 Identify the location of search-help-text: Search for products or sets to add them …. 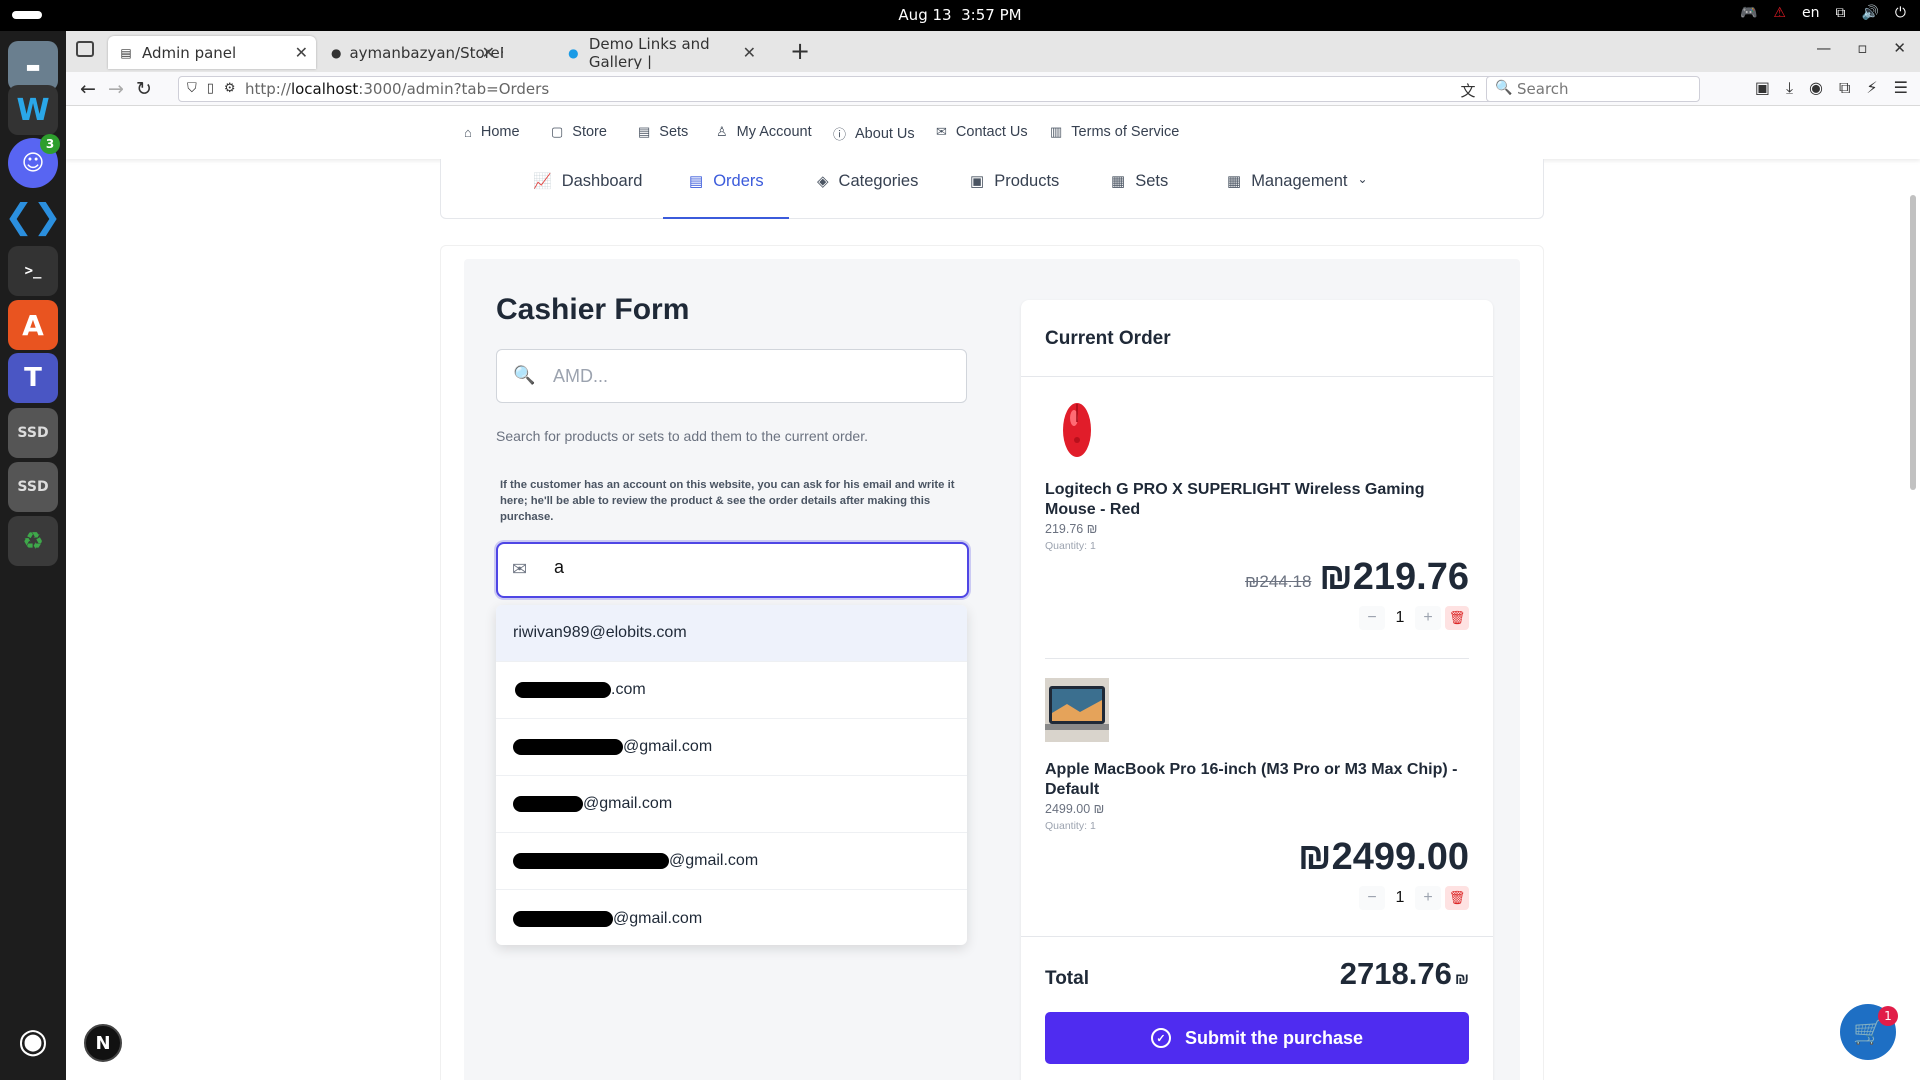
(682, 436).